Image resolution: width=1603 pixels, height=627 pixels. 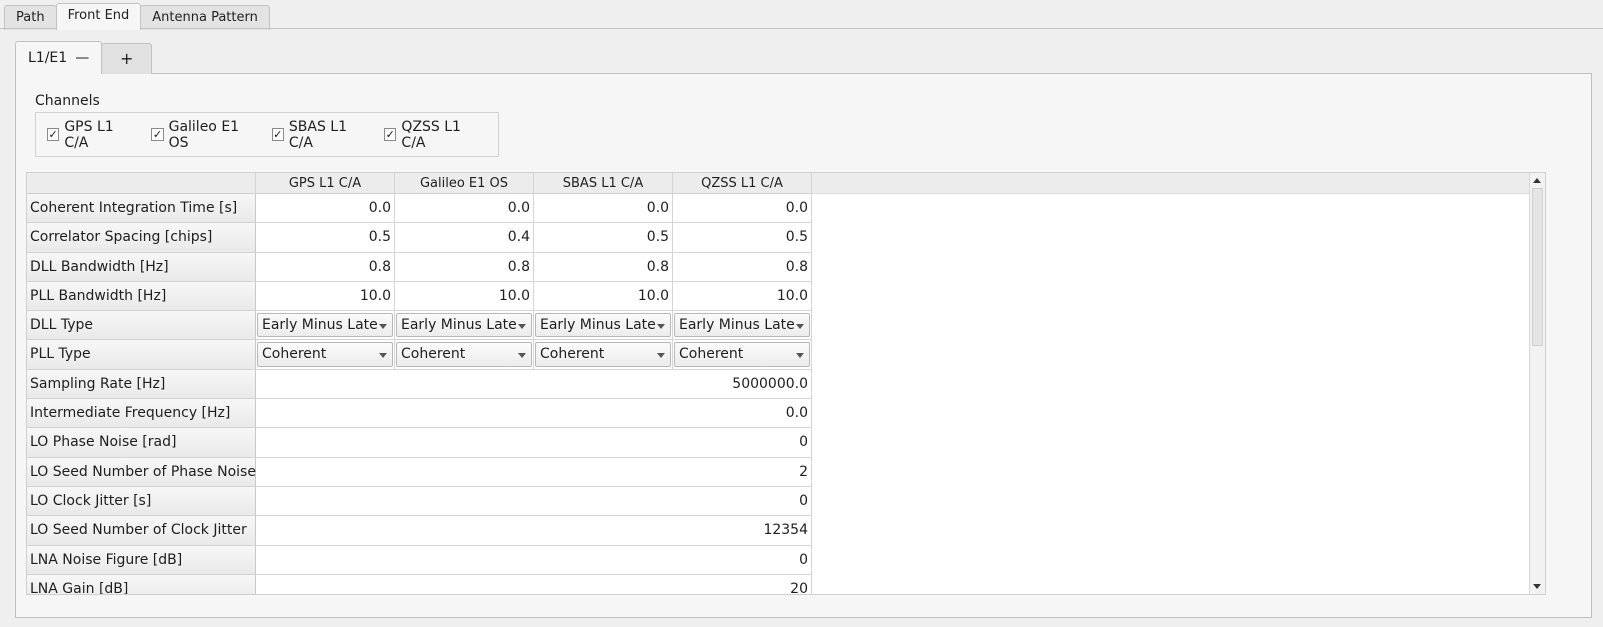 I want to click on table-cell: 20, so click(x=534, y=584).